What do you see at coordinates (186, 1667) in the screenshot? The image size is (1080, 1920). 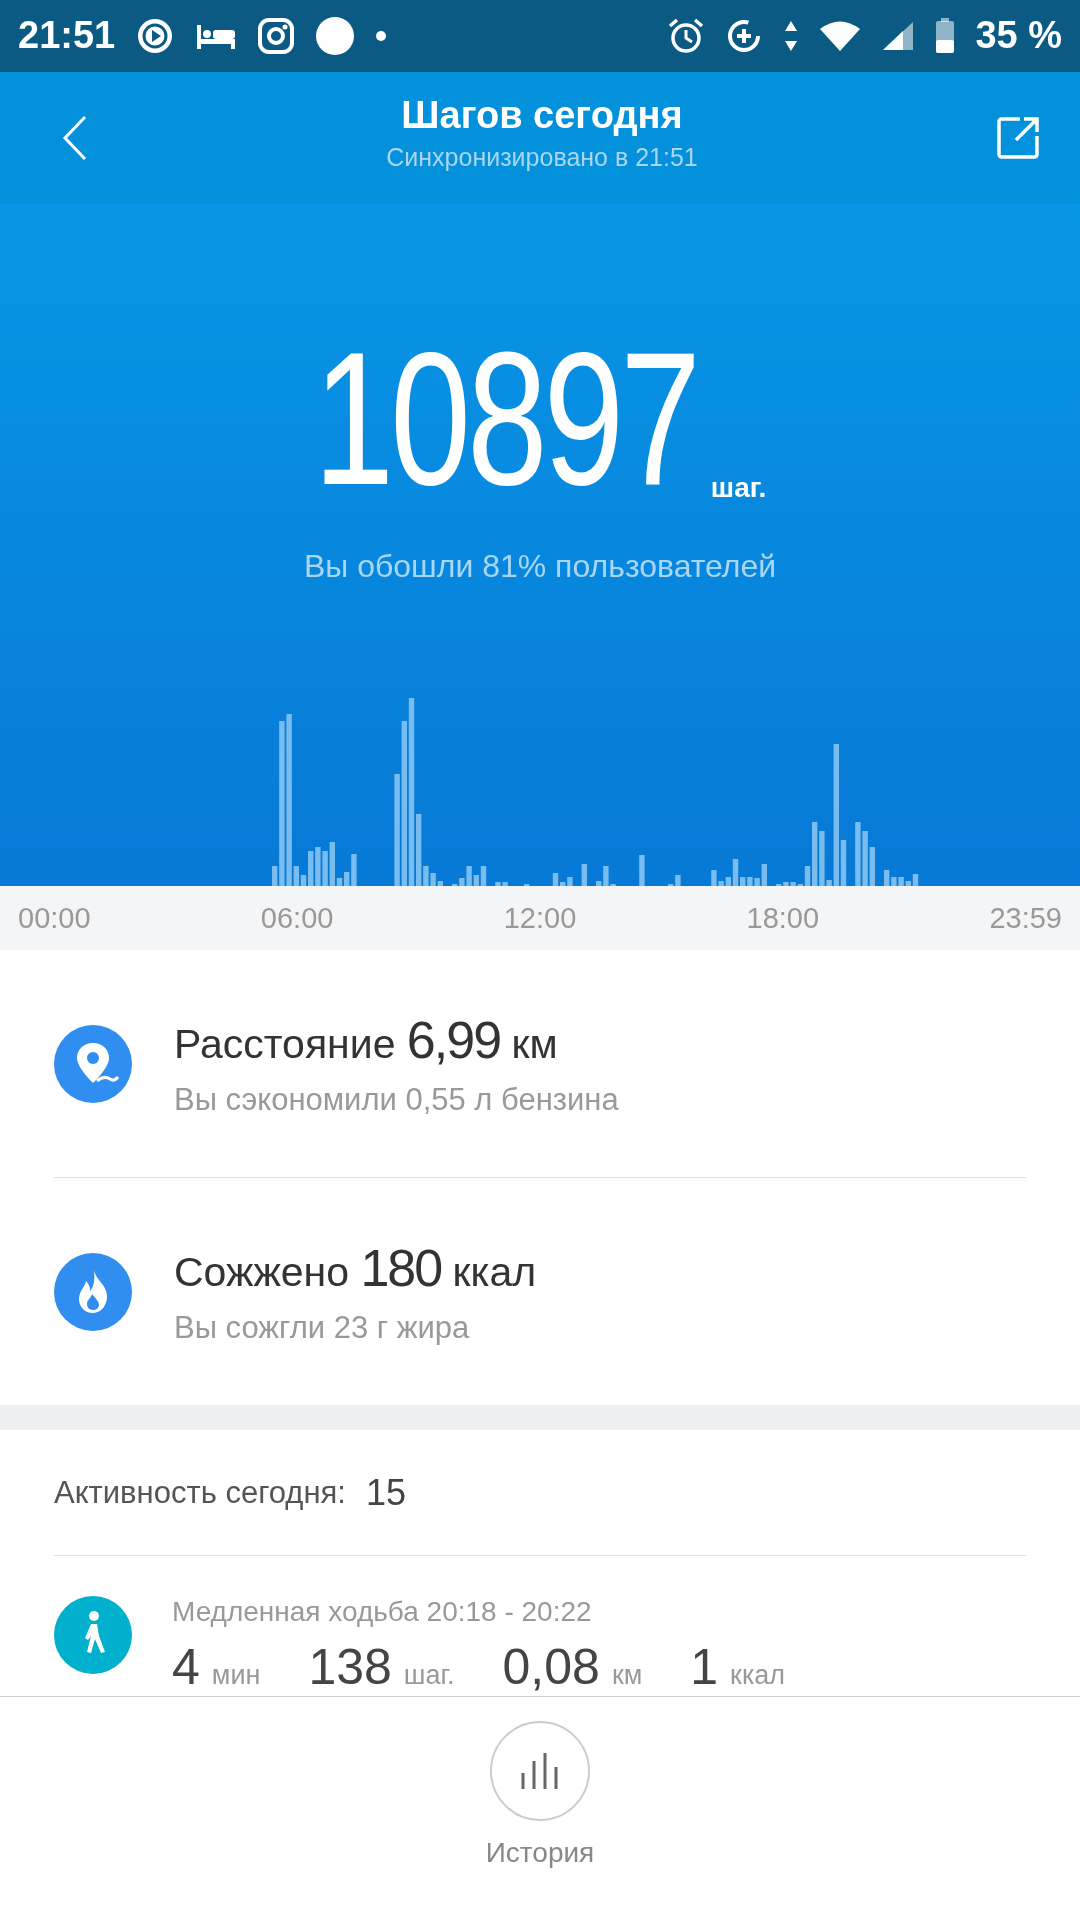 I see `metric-value: 4` at bounding box center [186, 1667].